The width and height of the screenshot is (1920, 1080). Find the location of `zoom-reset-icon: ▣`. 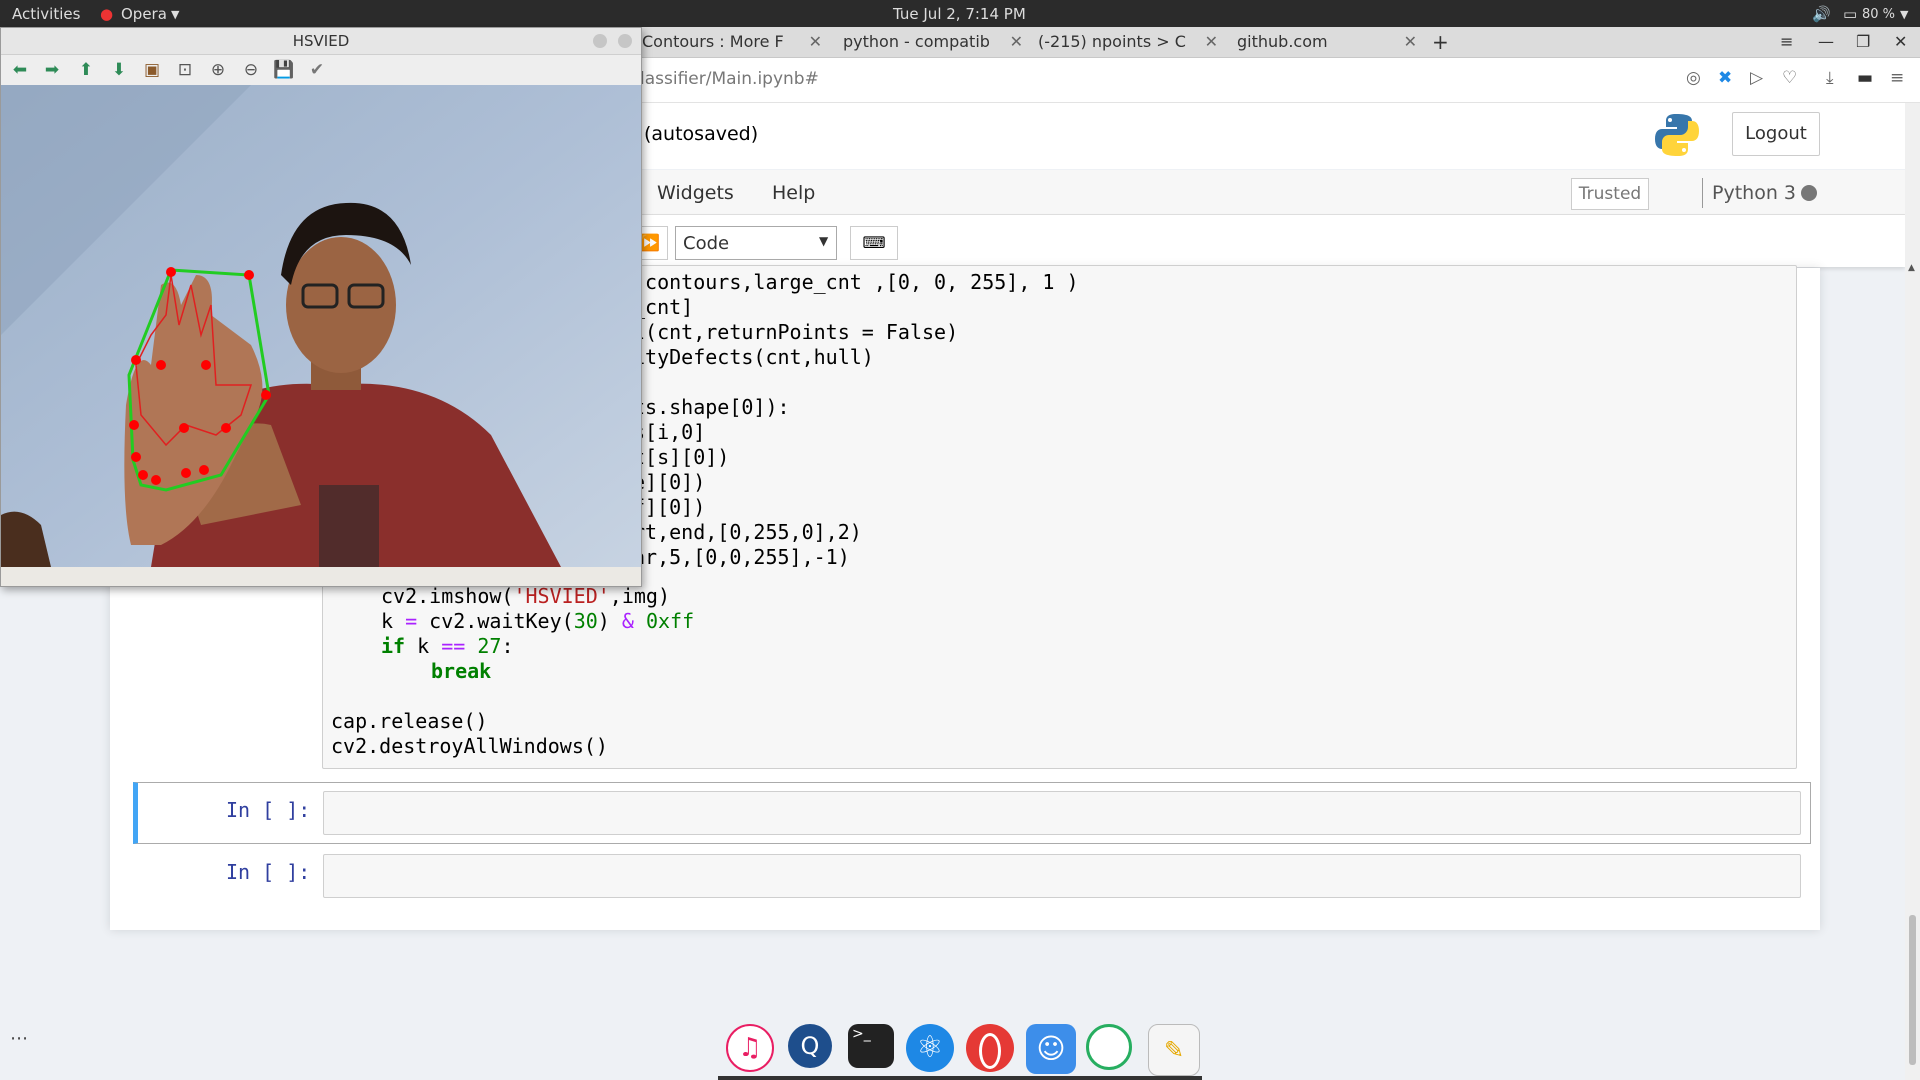

zoom-reset-icon: ▣ is located at coordinates (152, 70).